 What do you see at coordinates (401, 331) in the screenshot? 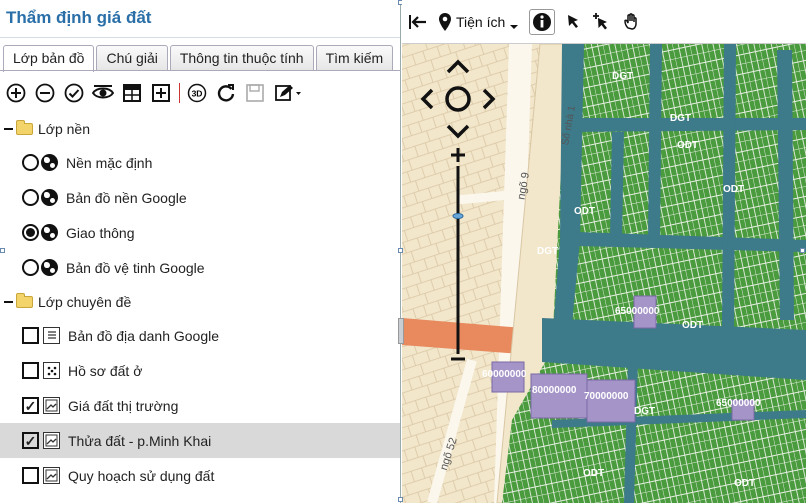
I see `panel-splitter` at bounding box center [401, 331].